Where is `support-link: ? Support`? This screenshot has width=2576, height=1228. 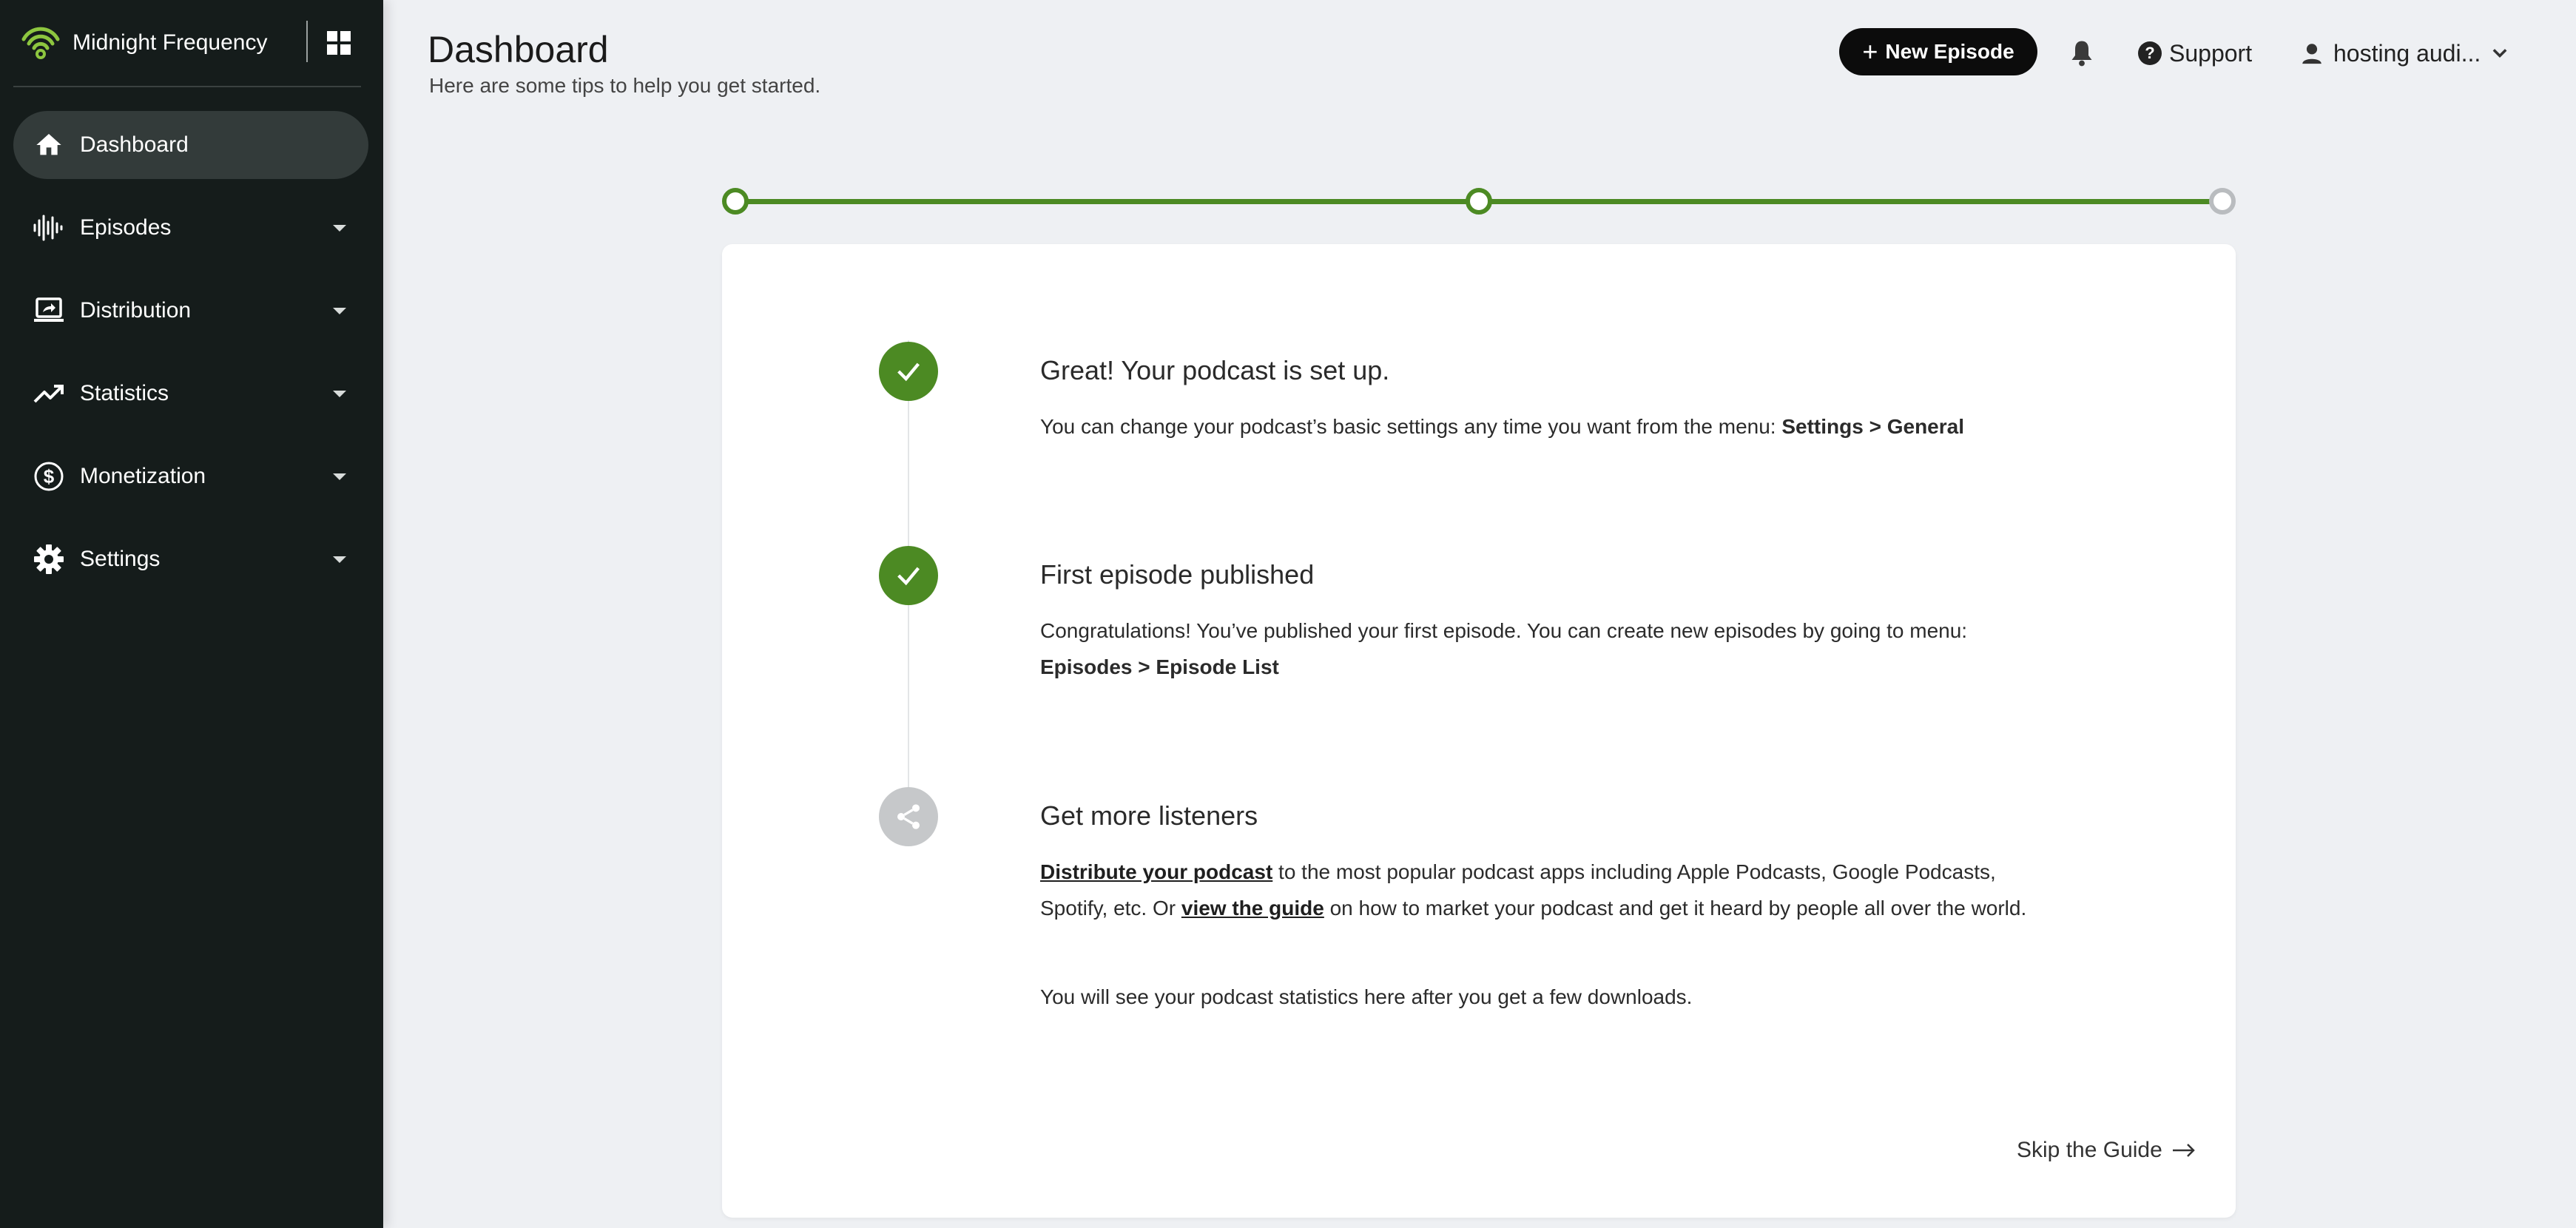
support-link: ? Support is located at coordinates (2195, 53).